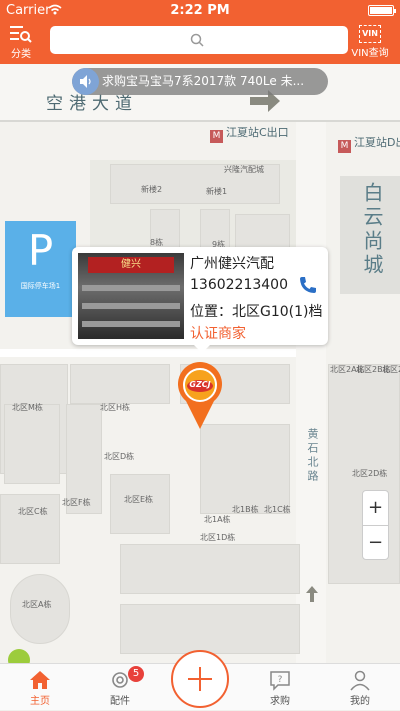 The height and width of the screenshot is (711, 400). Describe the element at coordinates (19, 656) in the screenshot. I see `location-dot` at that location.